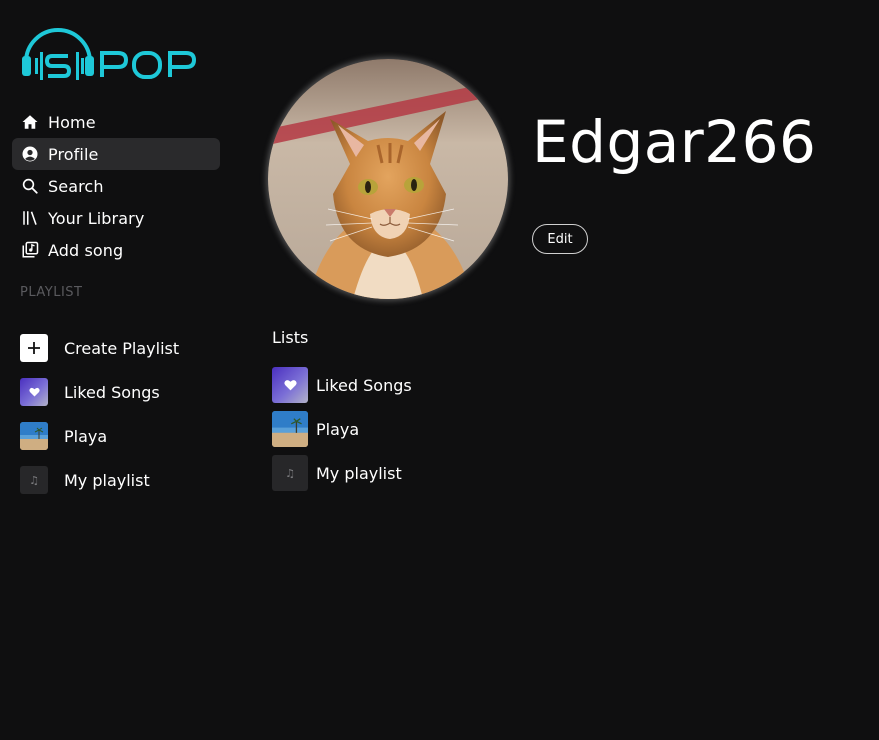 The width and height of the screenshot is (879, 740). I want to click on sidebar-item-my-playlist: ♫ My playlist, so click(125, 480).